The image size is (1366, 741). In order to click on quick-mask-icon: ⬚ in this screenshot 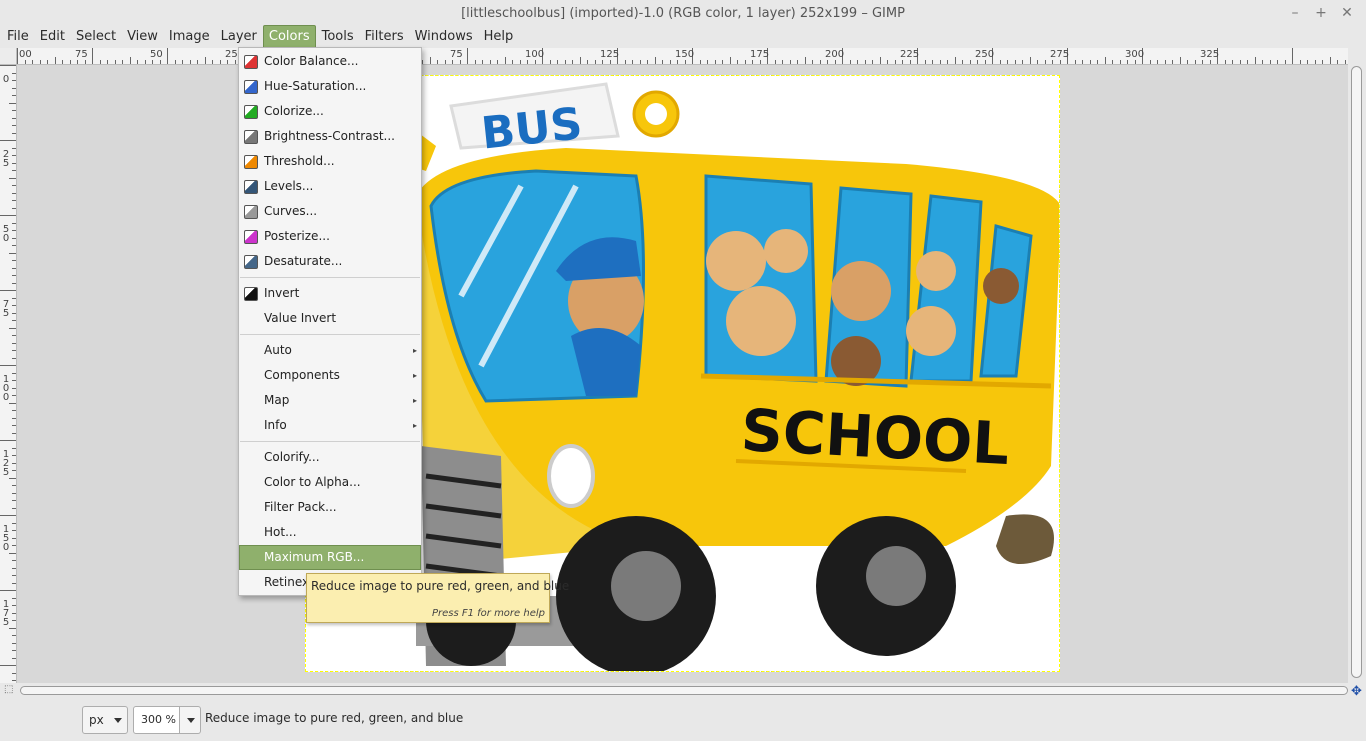, I will do `click(8, 689)`.